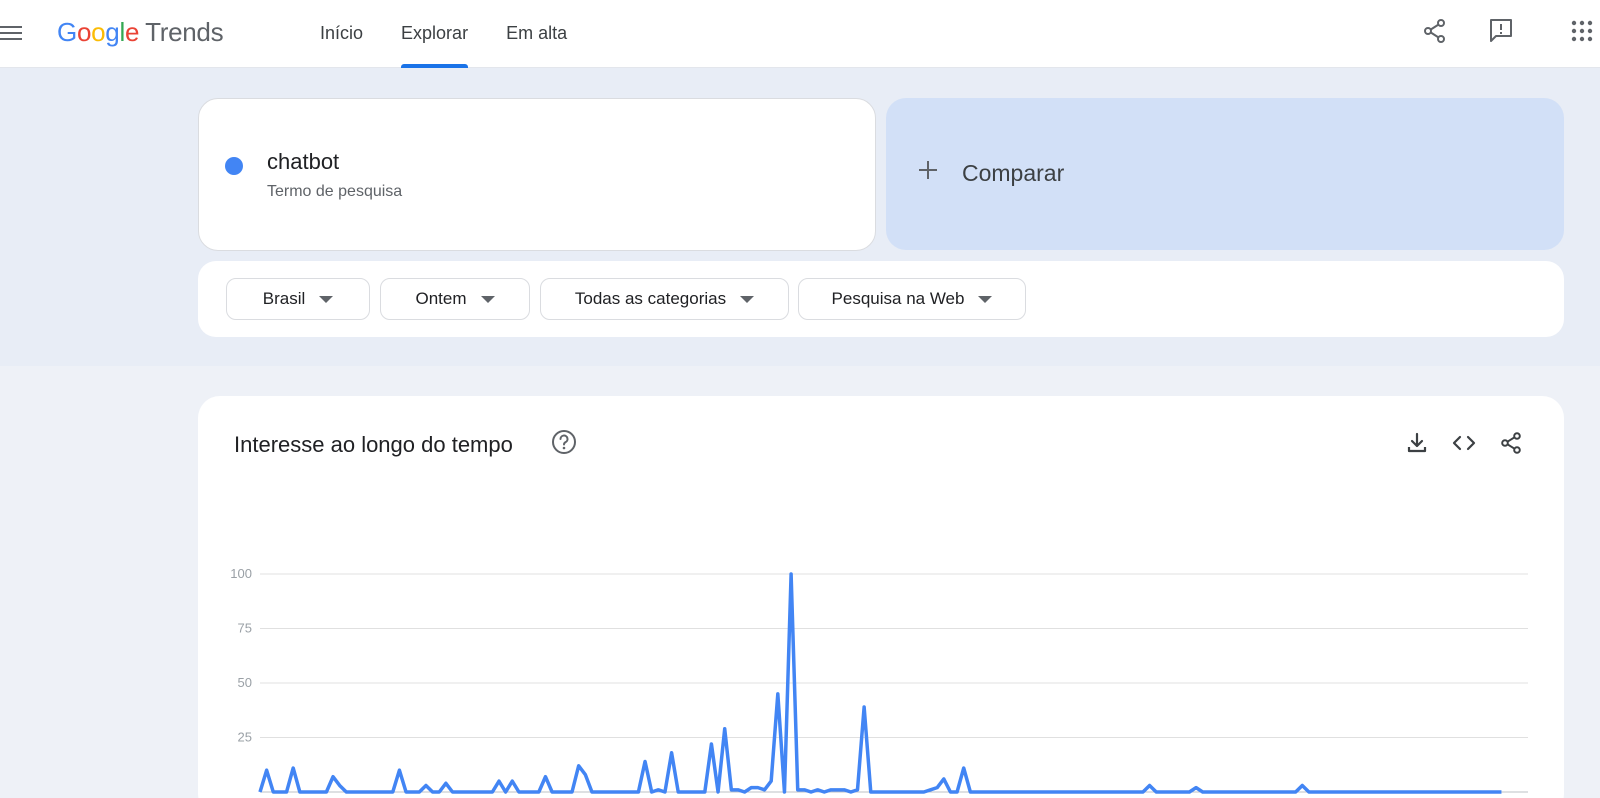  Describe the element at coordinates (241, 573) in the screenshot. I see `y-tick-label: 100` at that location.